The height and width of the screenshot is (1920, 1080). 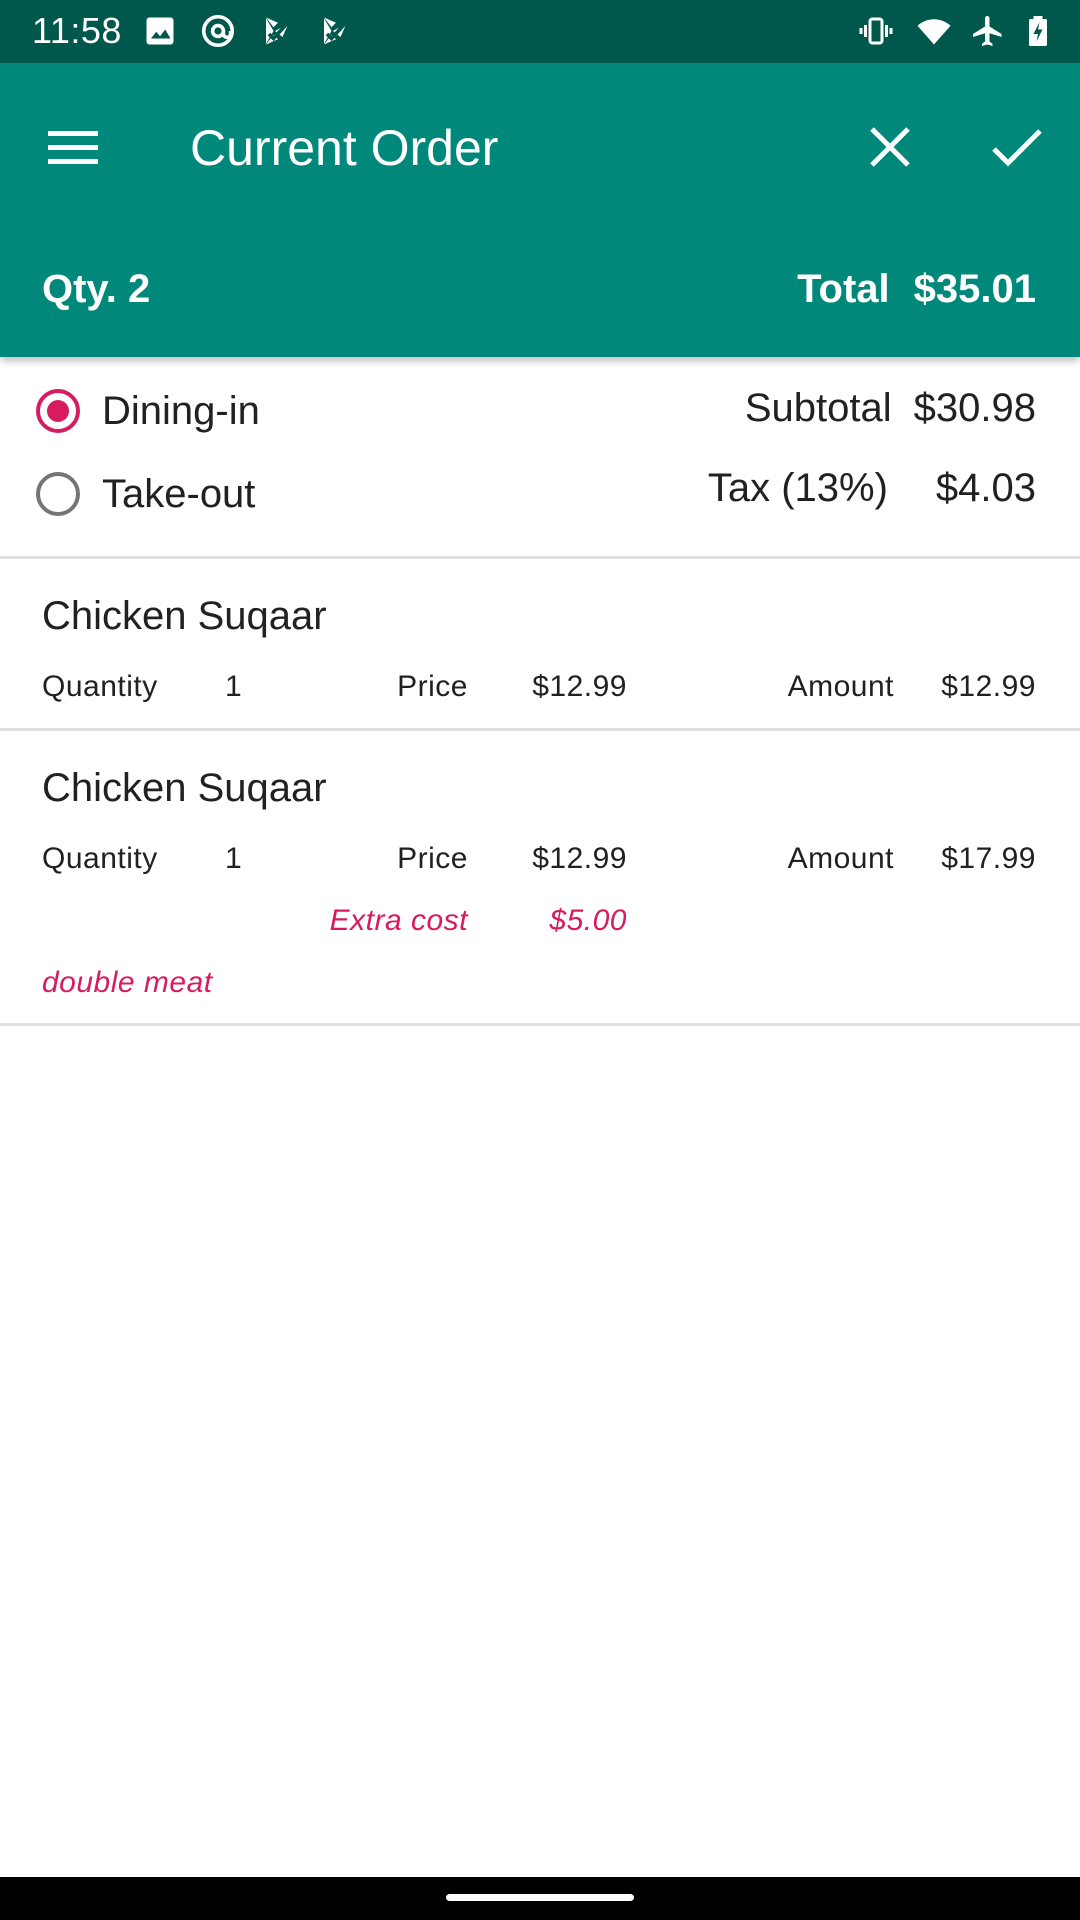 I want to click on amount-value: $17.99, so click(x=988, y=858).